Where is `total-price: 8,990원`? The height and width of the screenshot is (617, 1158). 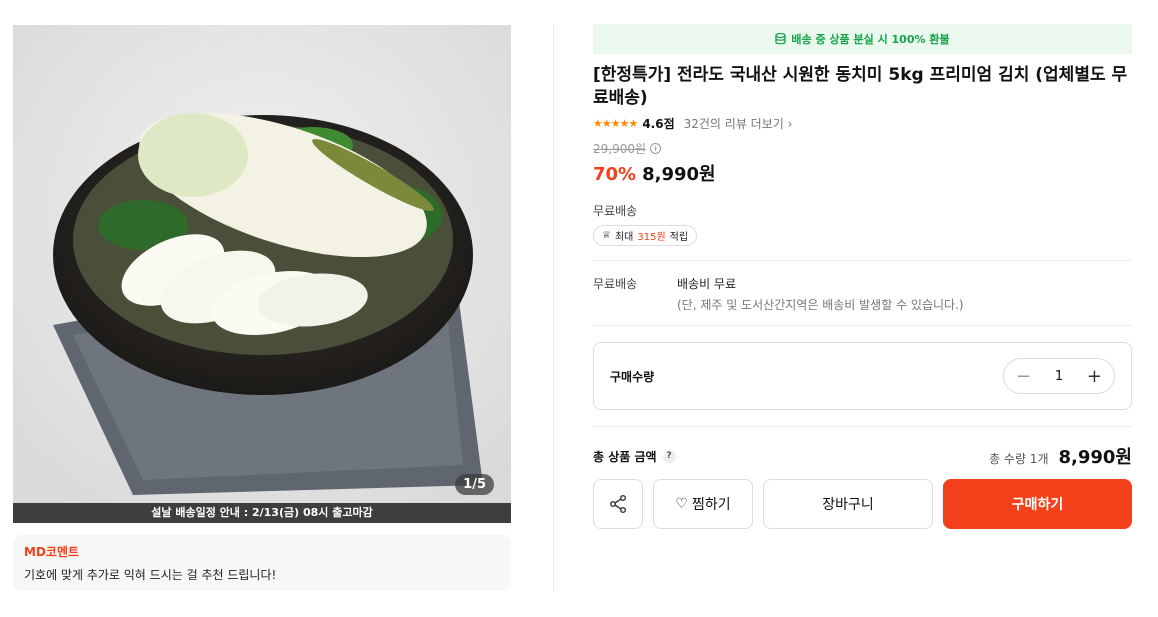
total-price: 8,990원 is located at coordinates (1095, 457).